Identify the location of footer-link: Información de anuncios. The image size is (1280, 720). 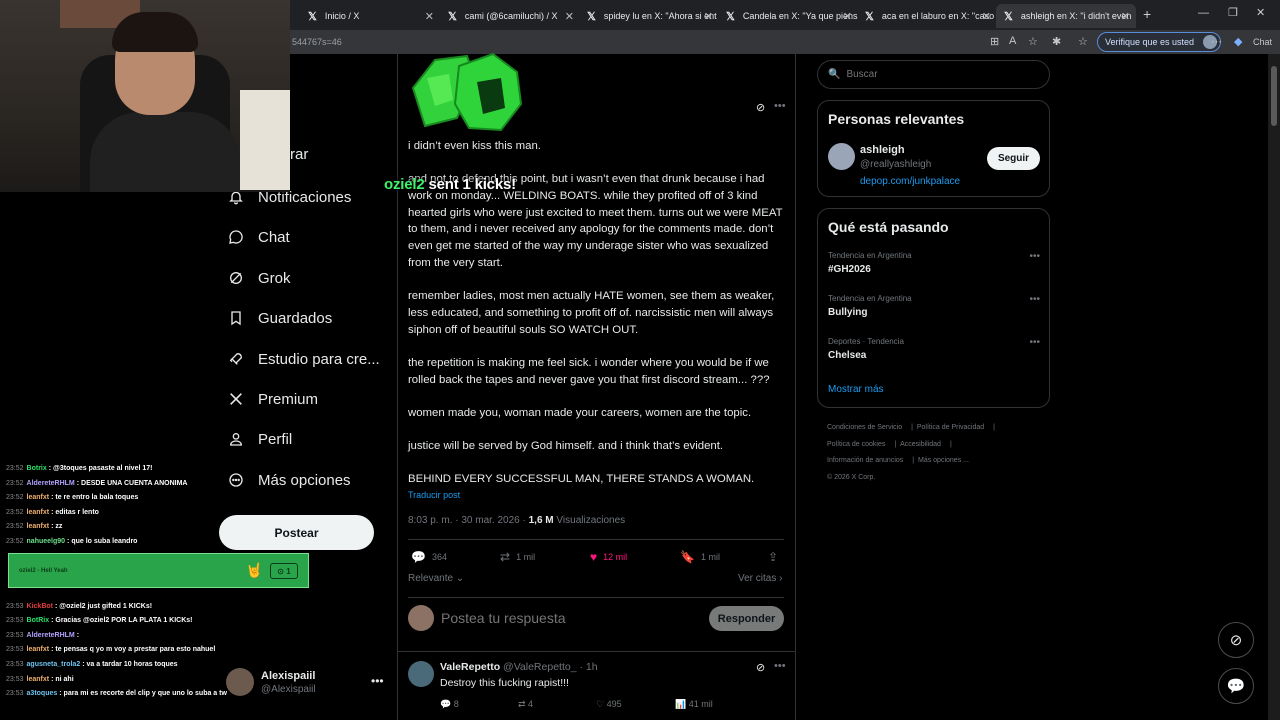
(865, 460).